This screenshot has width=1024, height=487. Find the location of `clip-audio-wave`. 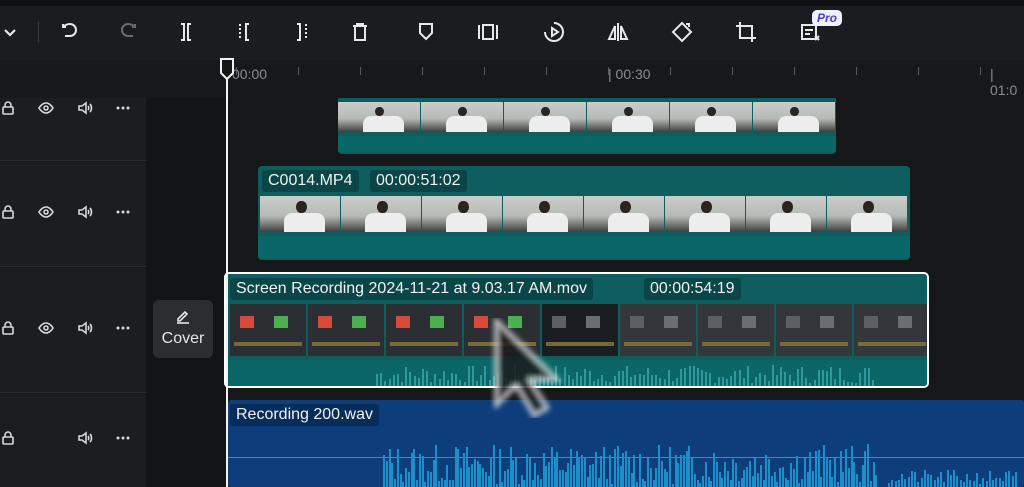

clip-audio-wave is located at coordinates (584, 247).